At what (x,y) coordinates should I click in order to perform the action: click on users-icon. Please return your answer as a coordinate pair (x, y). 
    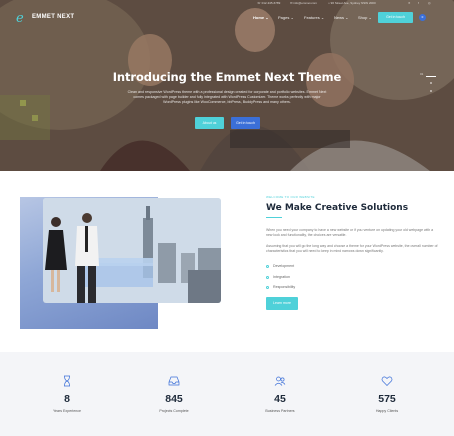
    Looking at the image, I should click on (280, 381).